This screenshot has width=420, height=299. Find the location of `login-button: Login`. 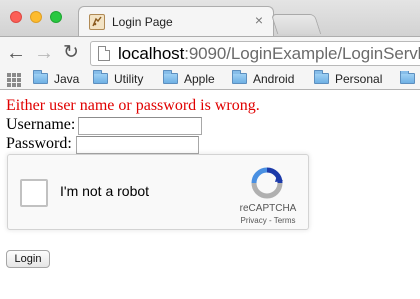

login-button: Login is located at coordinates (28, 259).